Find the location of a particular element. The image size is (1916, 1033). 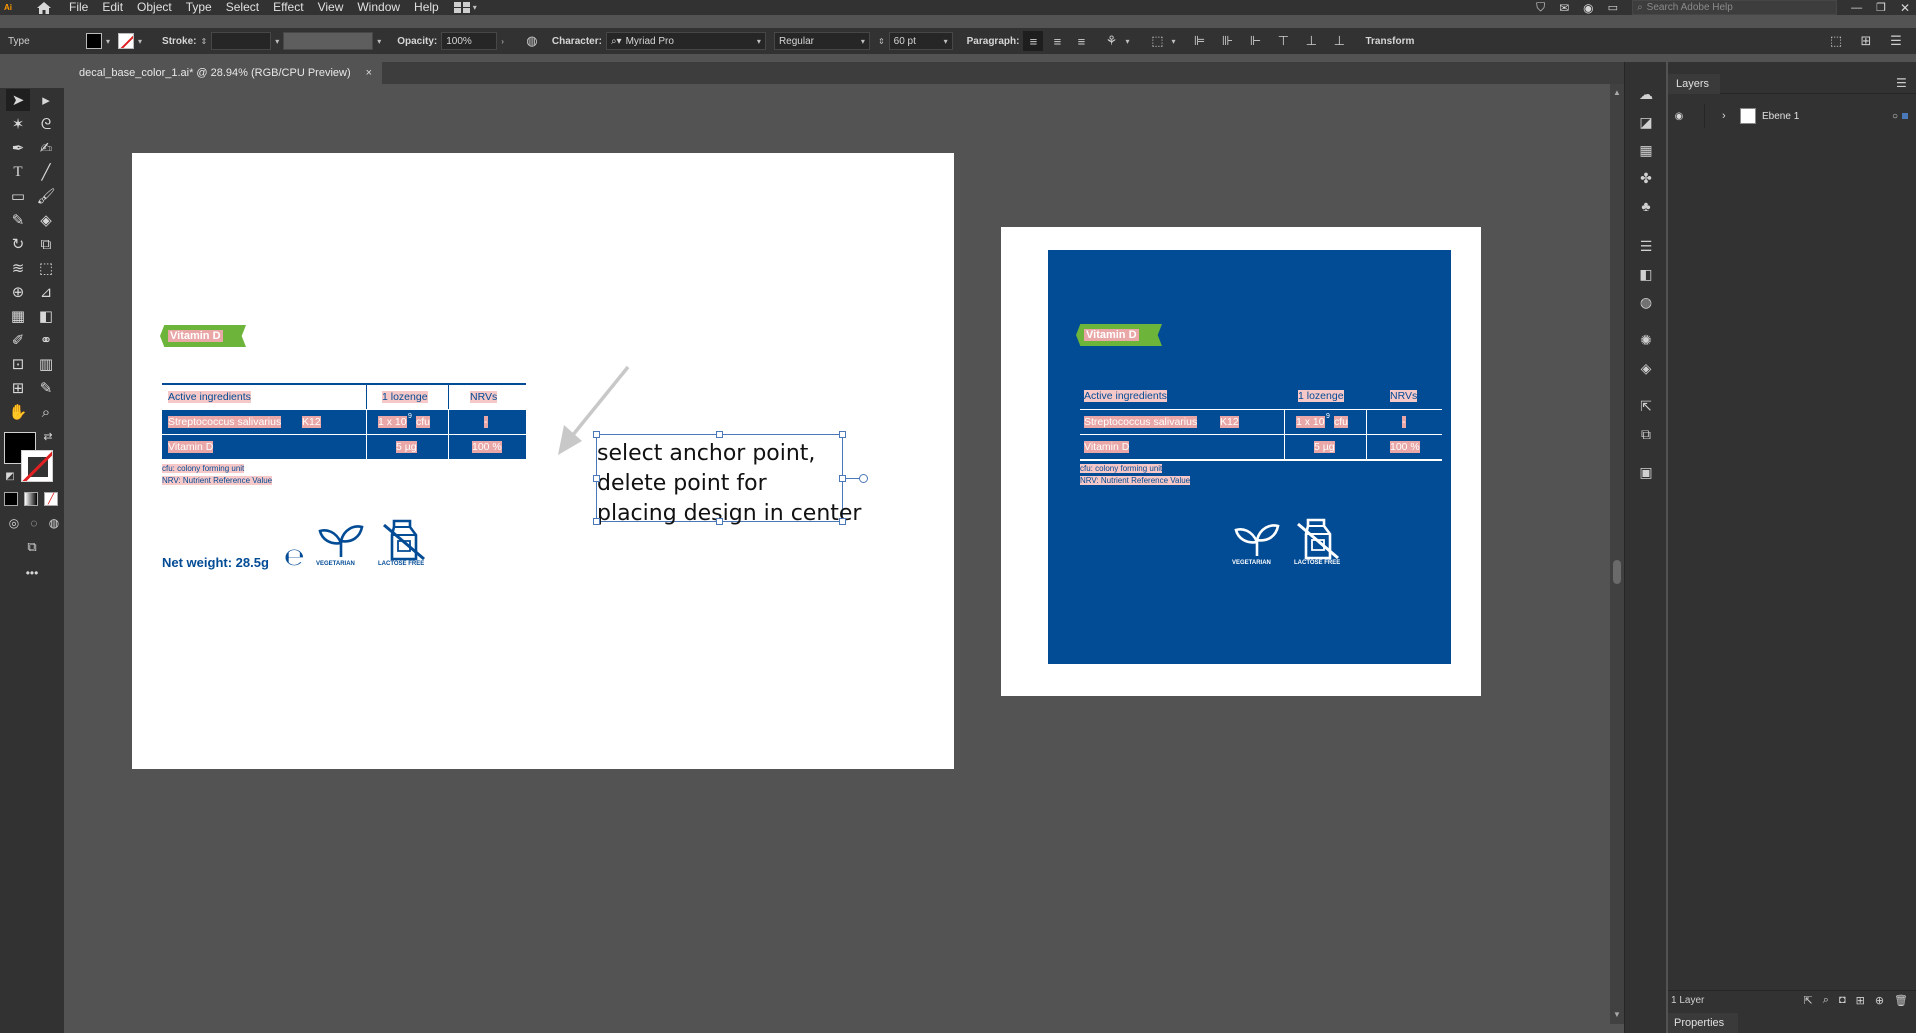

links-icon: ▣ is located at coordinates (1646, 472).